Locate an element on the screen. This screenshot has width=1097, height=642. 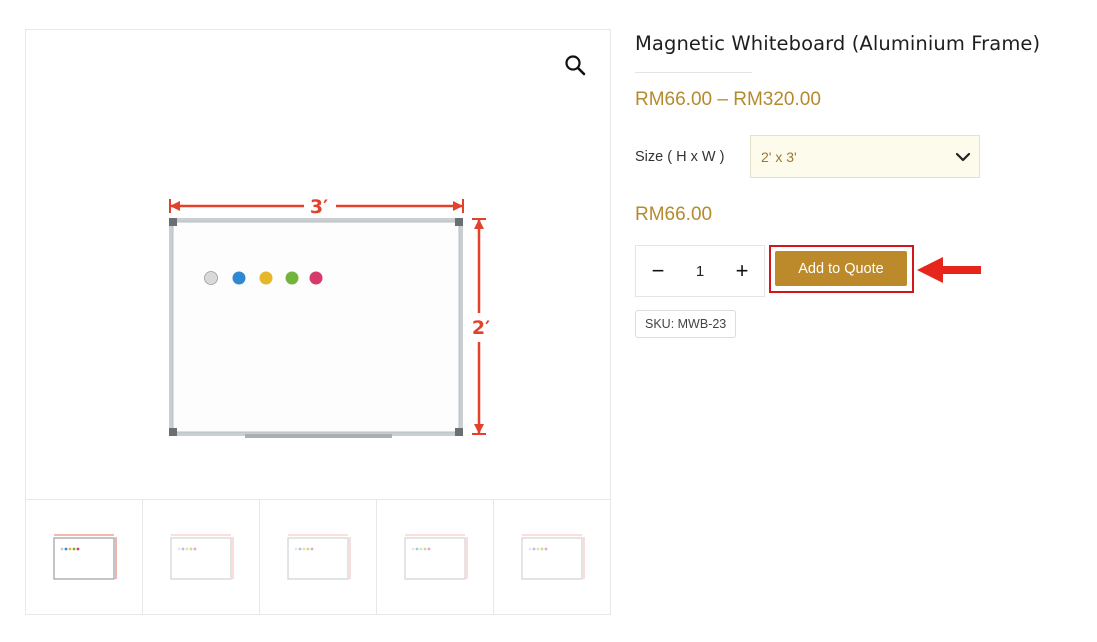
height-label: 2′ is located at coordinates (481, 328).